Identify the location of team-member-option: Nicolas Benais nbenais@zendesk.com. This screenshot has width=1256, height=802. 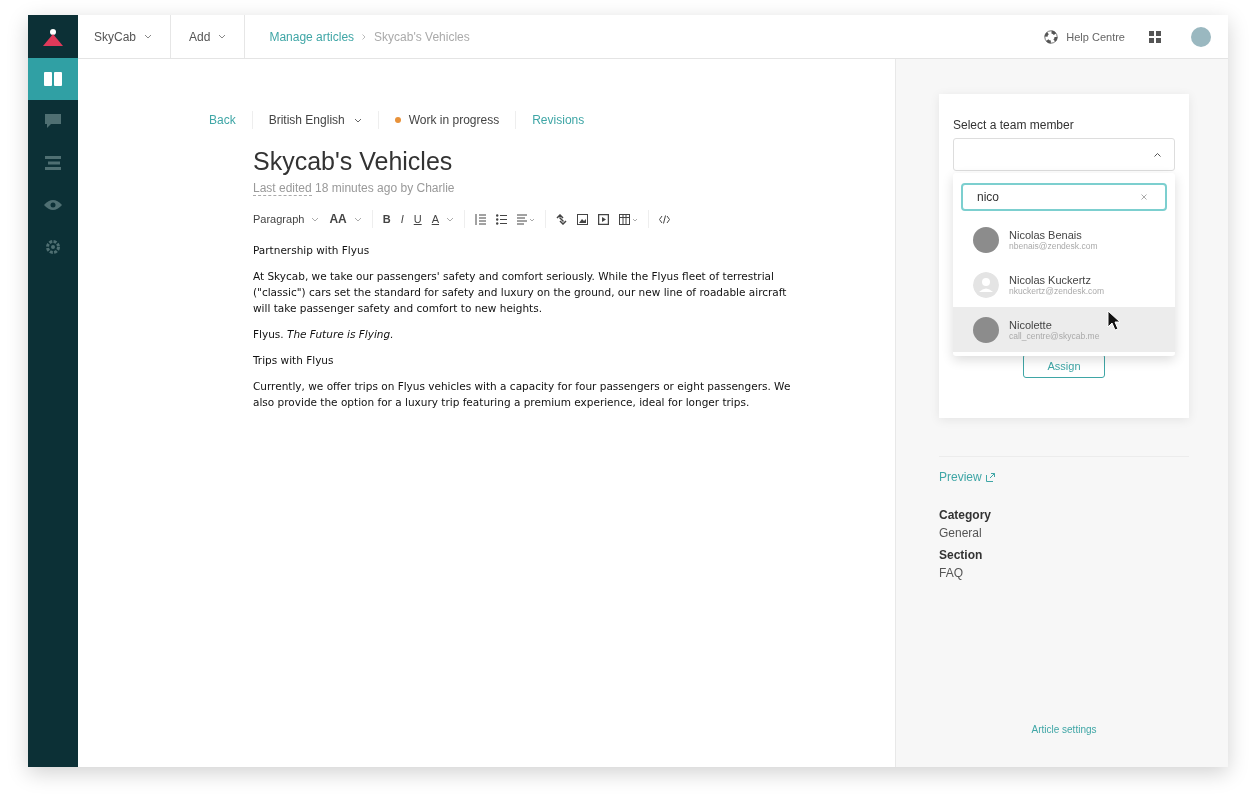
(1064, 239).